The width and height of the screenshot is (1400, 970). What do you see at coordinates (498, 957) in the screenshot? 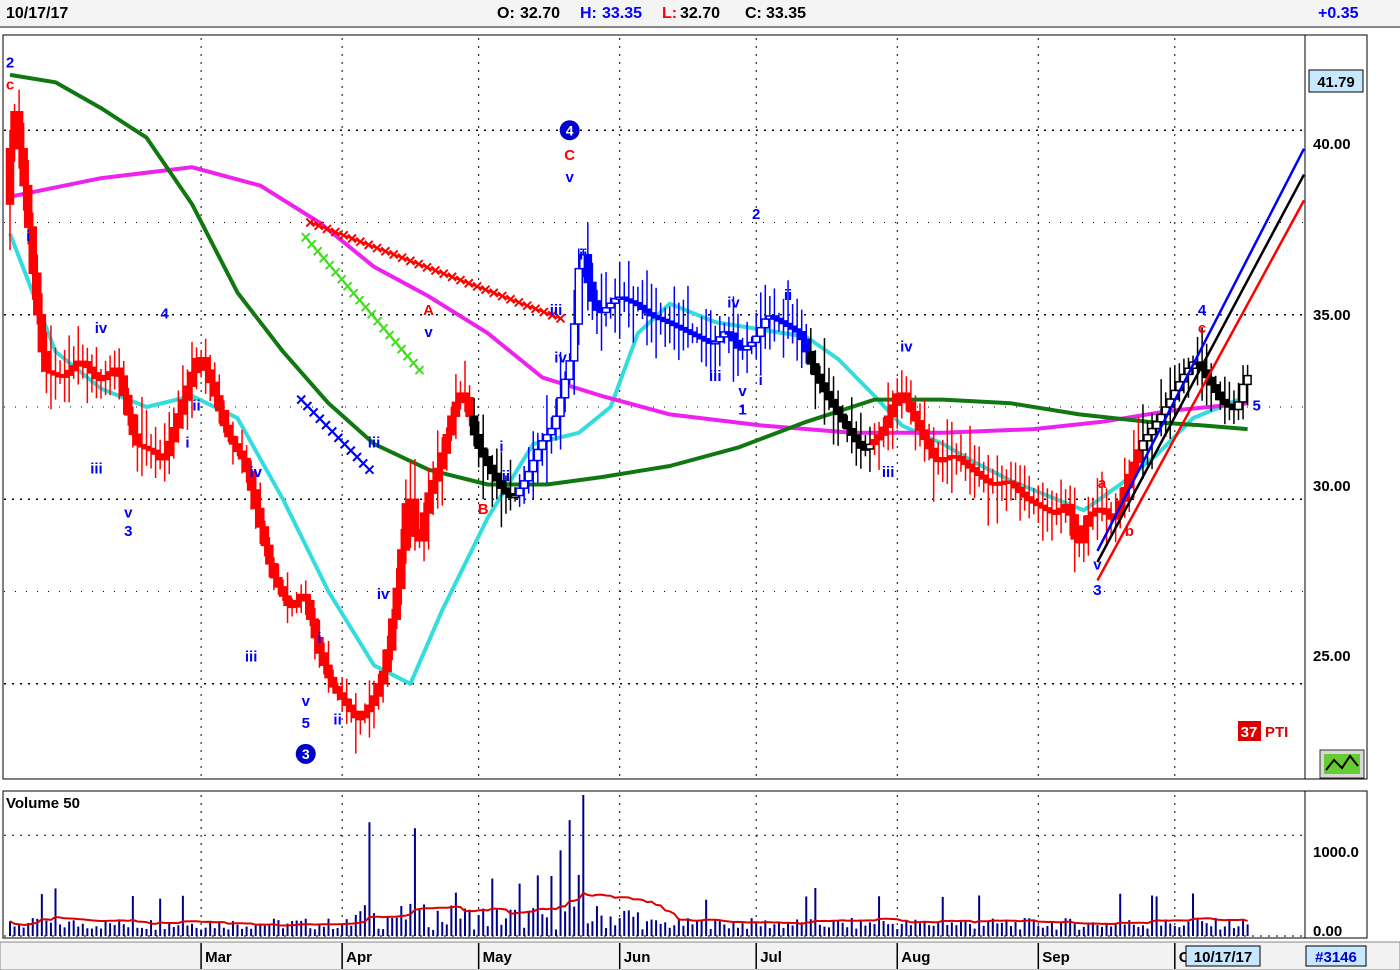
I see `month-label: May` at bounding box center [498, 957].